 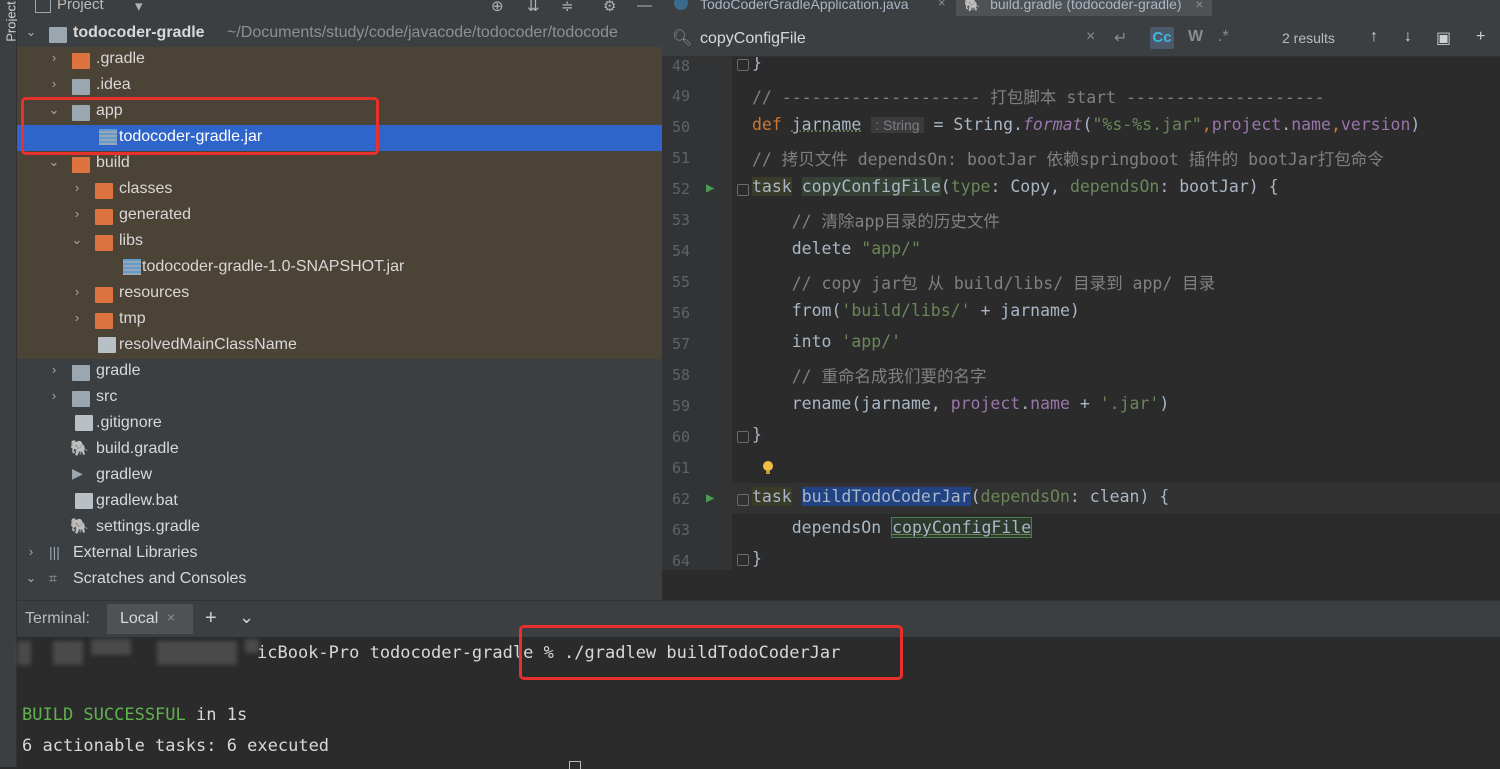 I want to click on tree-item: › classes, so click(x=339, y=190).